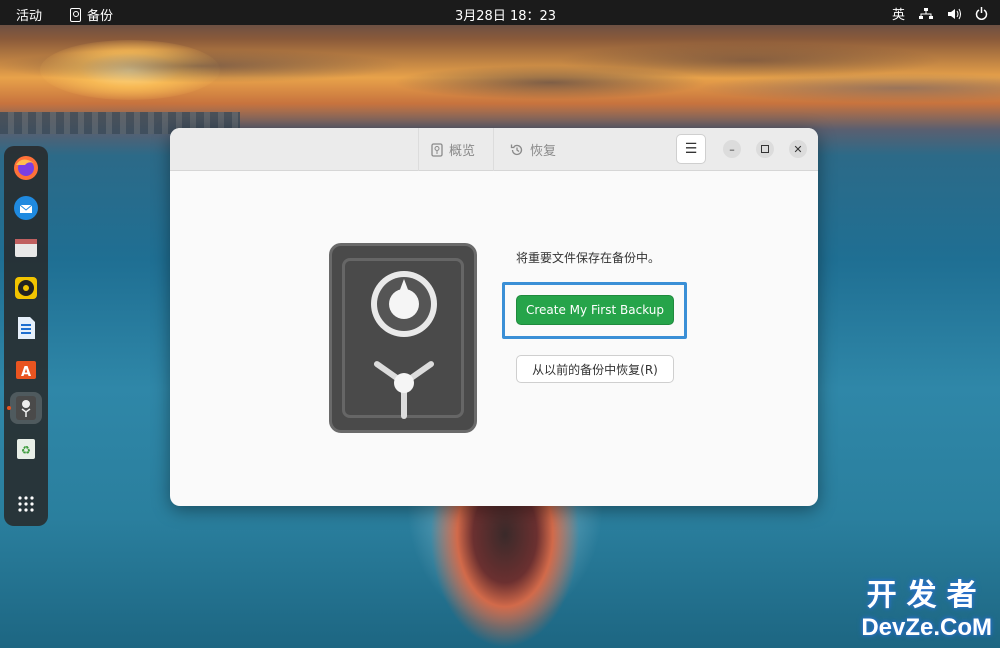 This screenshot has width=1000, height=648. Describe the element at coordinates (26, 208) in the screenshot. I see `thunderbird-icon` at that location.